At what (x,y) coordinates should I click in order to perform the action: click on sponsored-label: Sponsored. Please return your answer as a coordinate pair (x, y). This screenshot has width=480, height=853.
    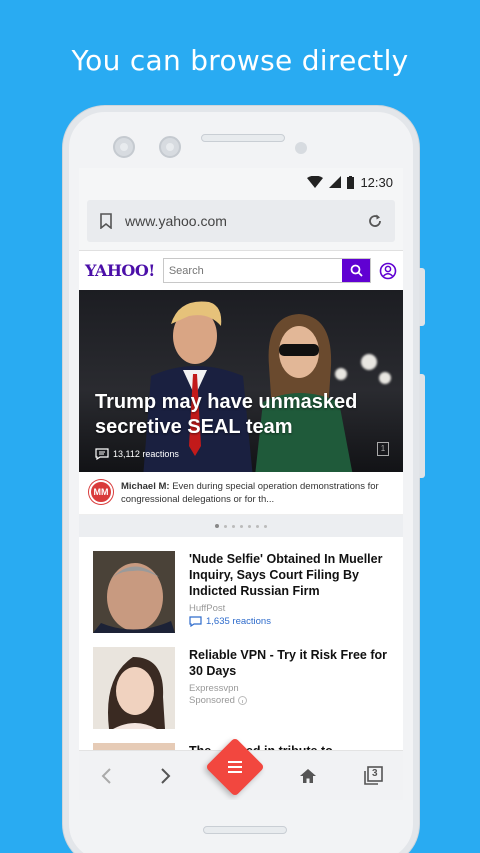
    Looking at the image, I should click on (289, 700).